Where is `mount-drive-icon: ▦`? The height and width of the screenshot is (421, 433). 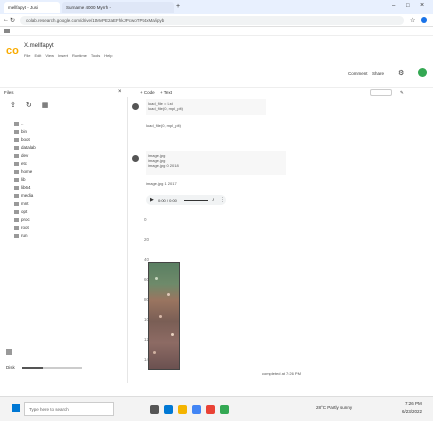 mount-drive-icon: ▦ is located at coordinates (45, 105).